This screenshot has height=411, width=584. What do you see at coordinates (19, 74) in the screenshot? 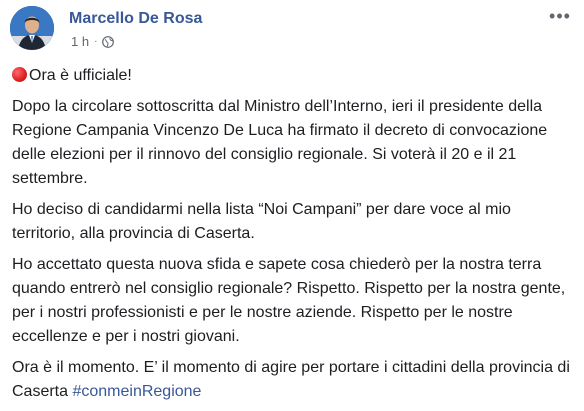
I see `red-circle-emoji-icon` at bounding box center [19, 74].